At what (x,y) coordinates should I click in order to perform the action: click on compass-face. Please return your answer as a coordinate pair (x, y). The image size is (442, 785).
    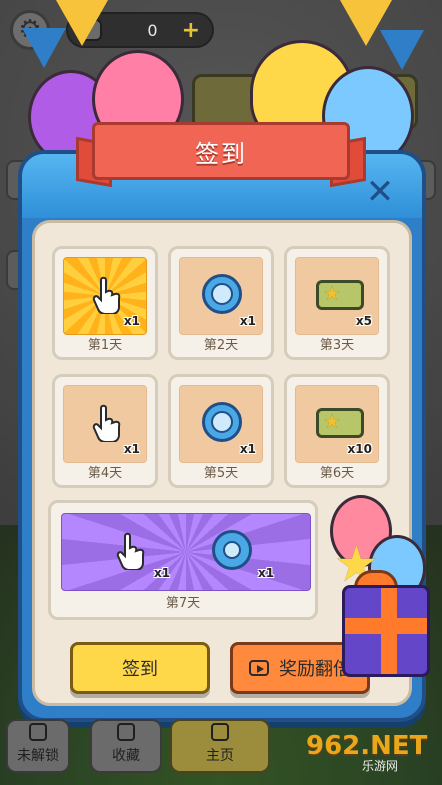
    Looking at the image, I should click on (232, 550).